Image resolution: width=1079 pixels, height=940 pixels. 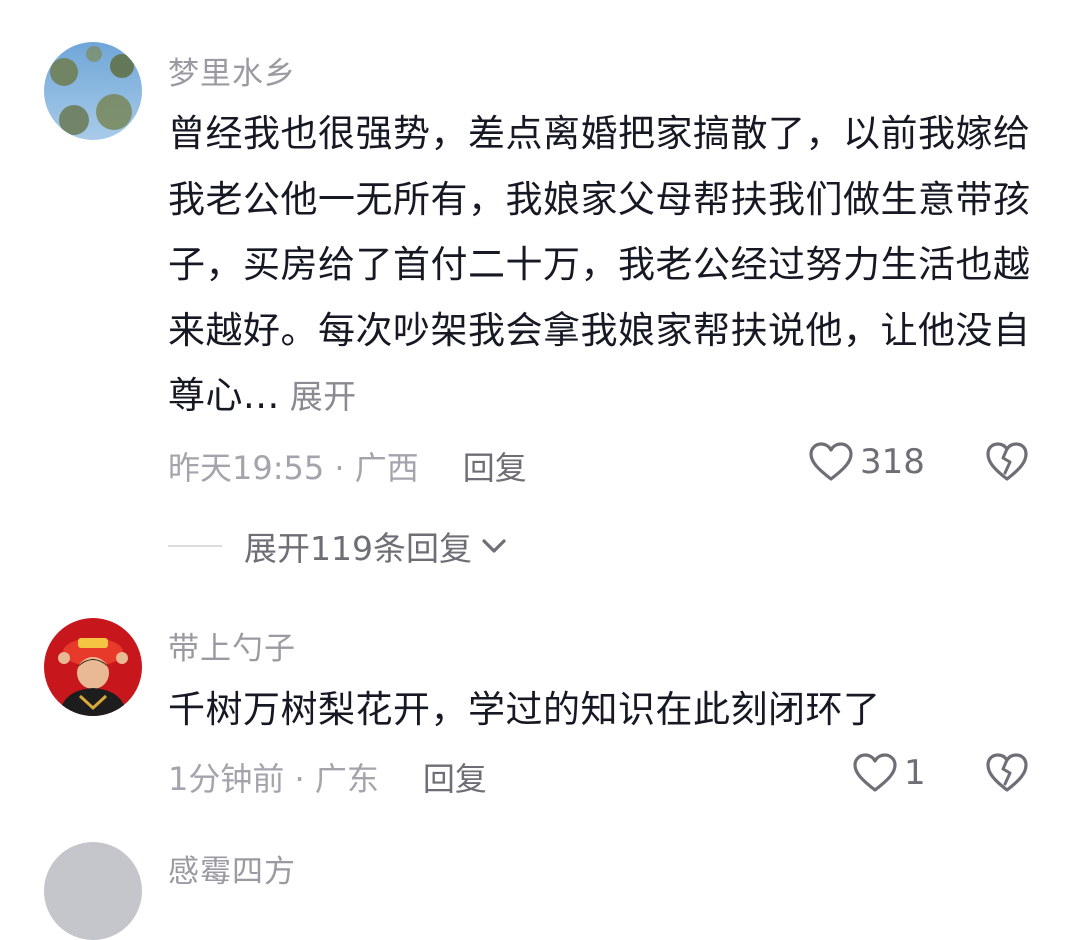 I want to click on avatar, so click(x=93, y=891).